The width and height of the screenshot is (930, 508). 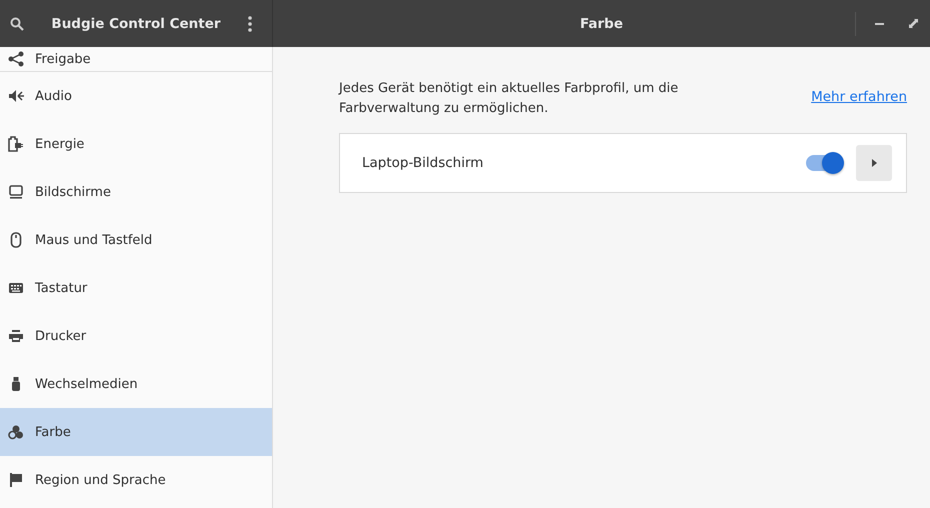 I want to click on sidebar-item: Freigabe, so click(x=136, y=59).